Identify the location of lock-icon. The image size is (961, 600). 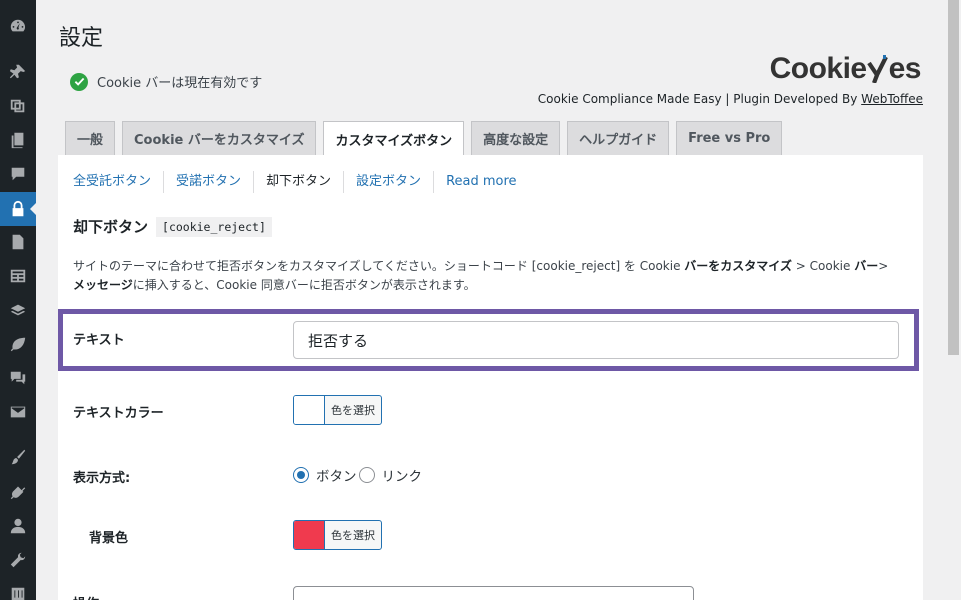
(18, 209).